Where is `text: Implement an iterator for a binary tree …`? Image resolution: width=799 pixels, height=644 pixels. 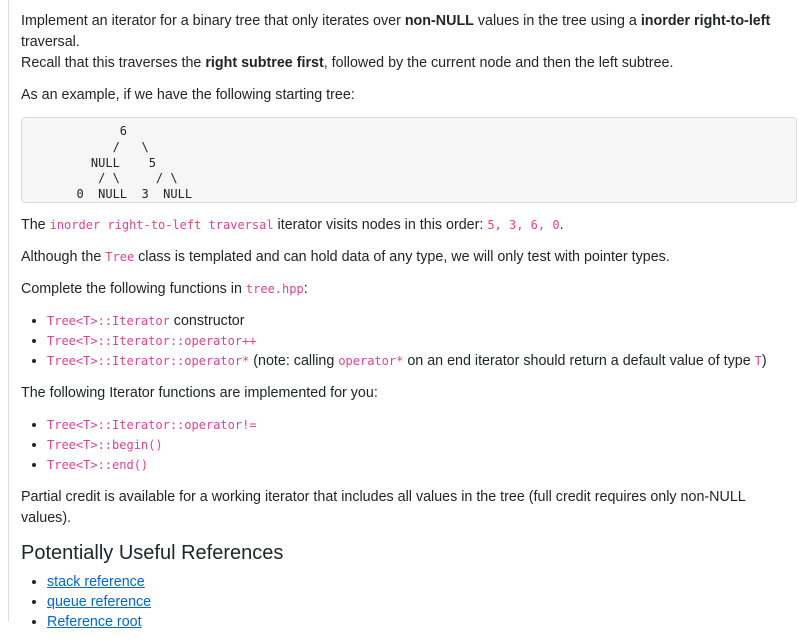 text: Implement an iterator for a binary tree … is located at coordinates (213, 21).